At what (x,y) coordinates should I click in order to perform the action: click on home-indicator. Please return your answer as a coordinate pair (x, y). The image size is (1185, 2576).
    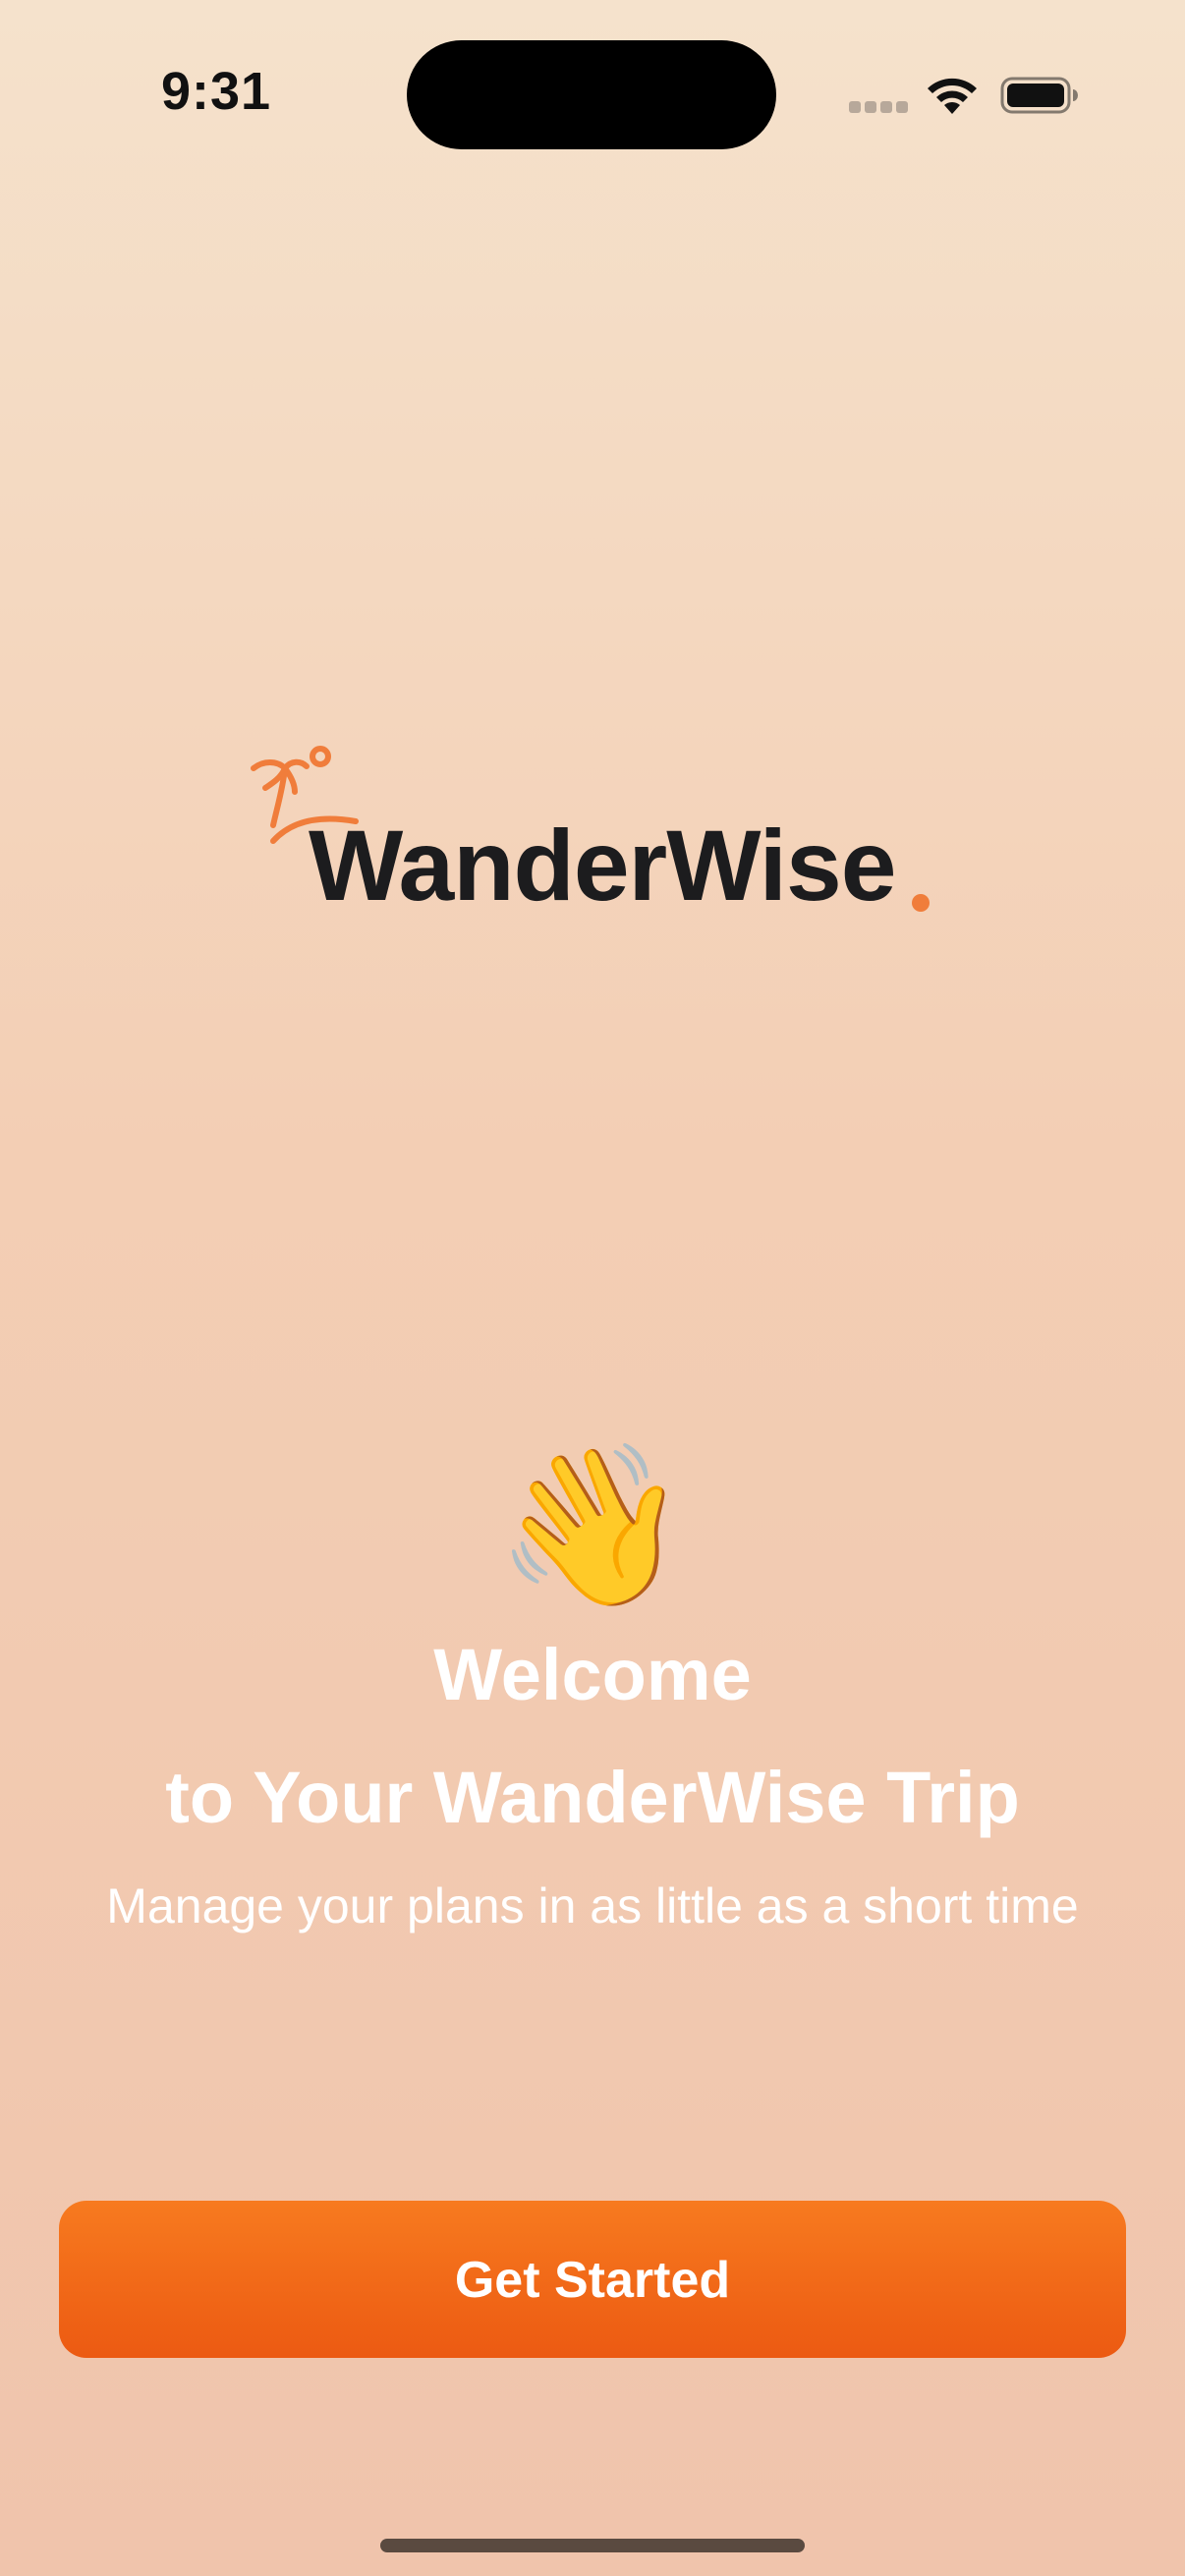
    Looking at the image, I should click on (592, 2545).